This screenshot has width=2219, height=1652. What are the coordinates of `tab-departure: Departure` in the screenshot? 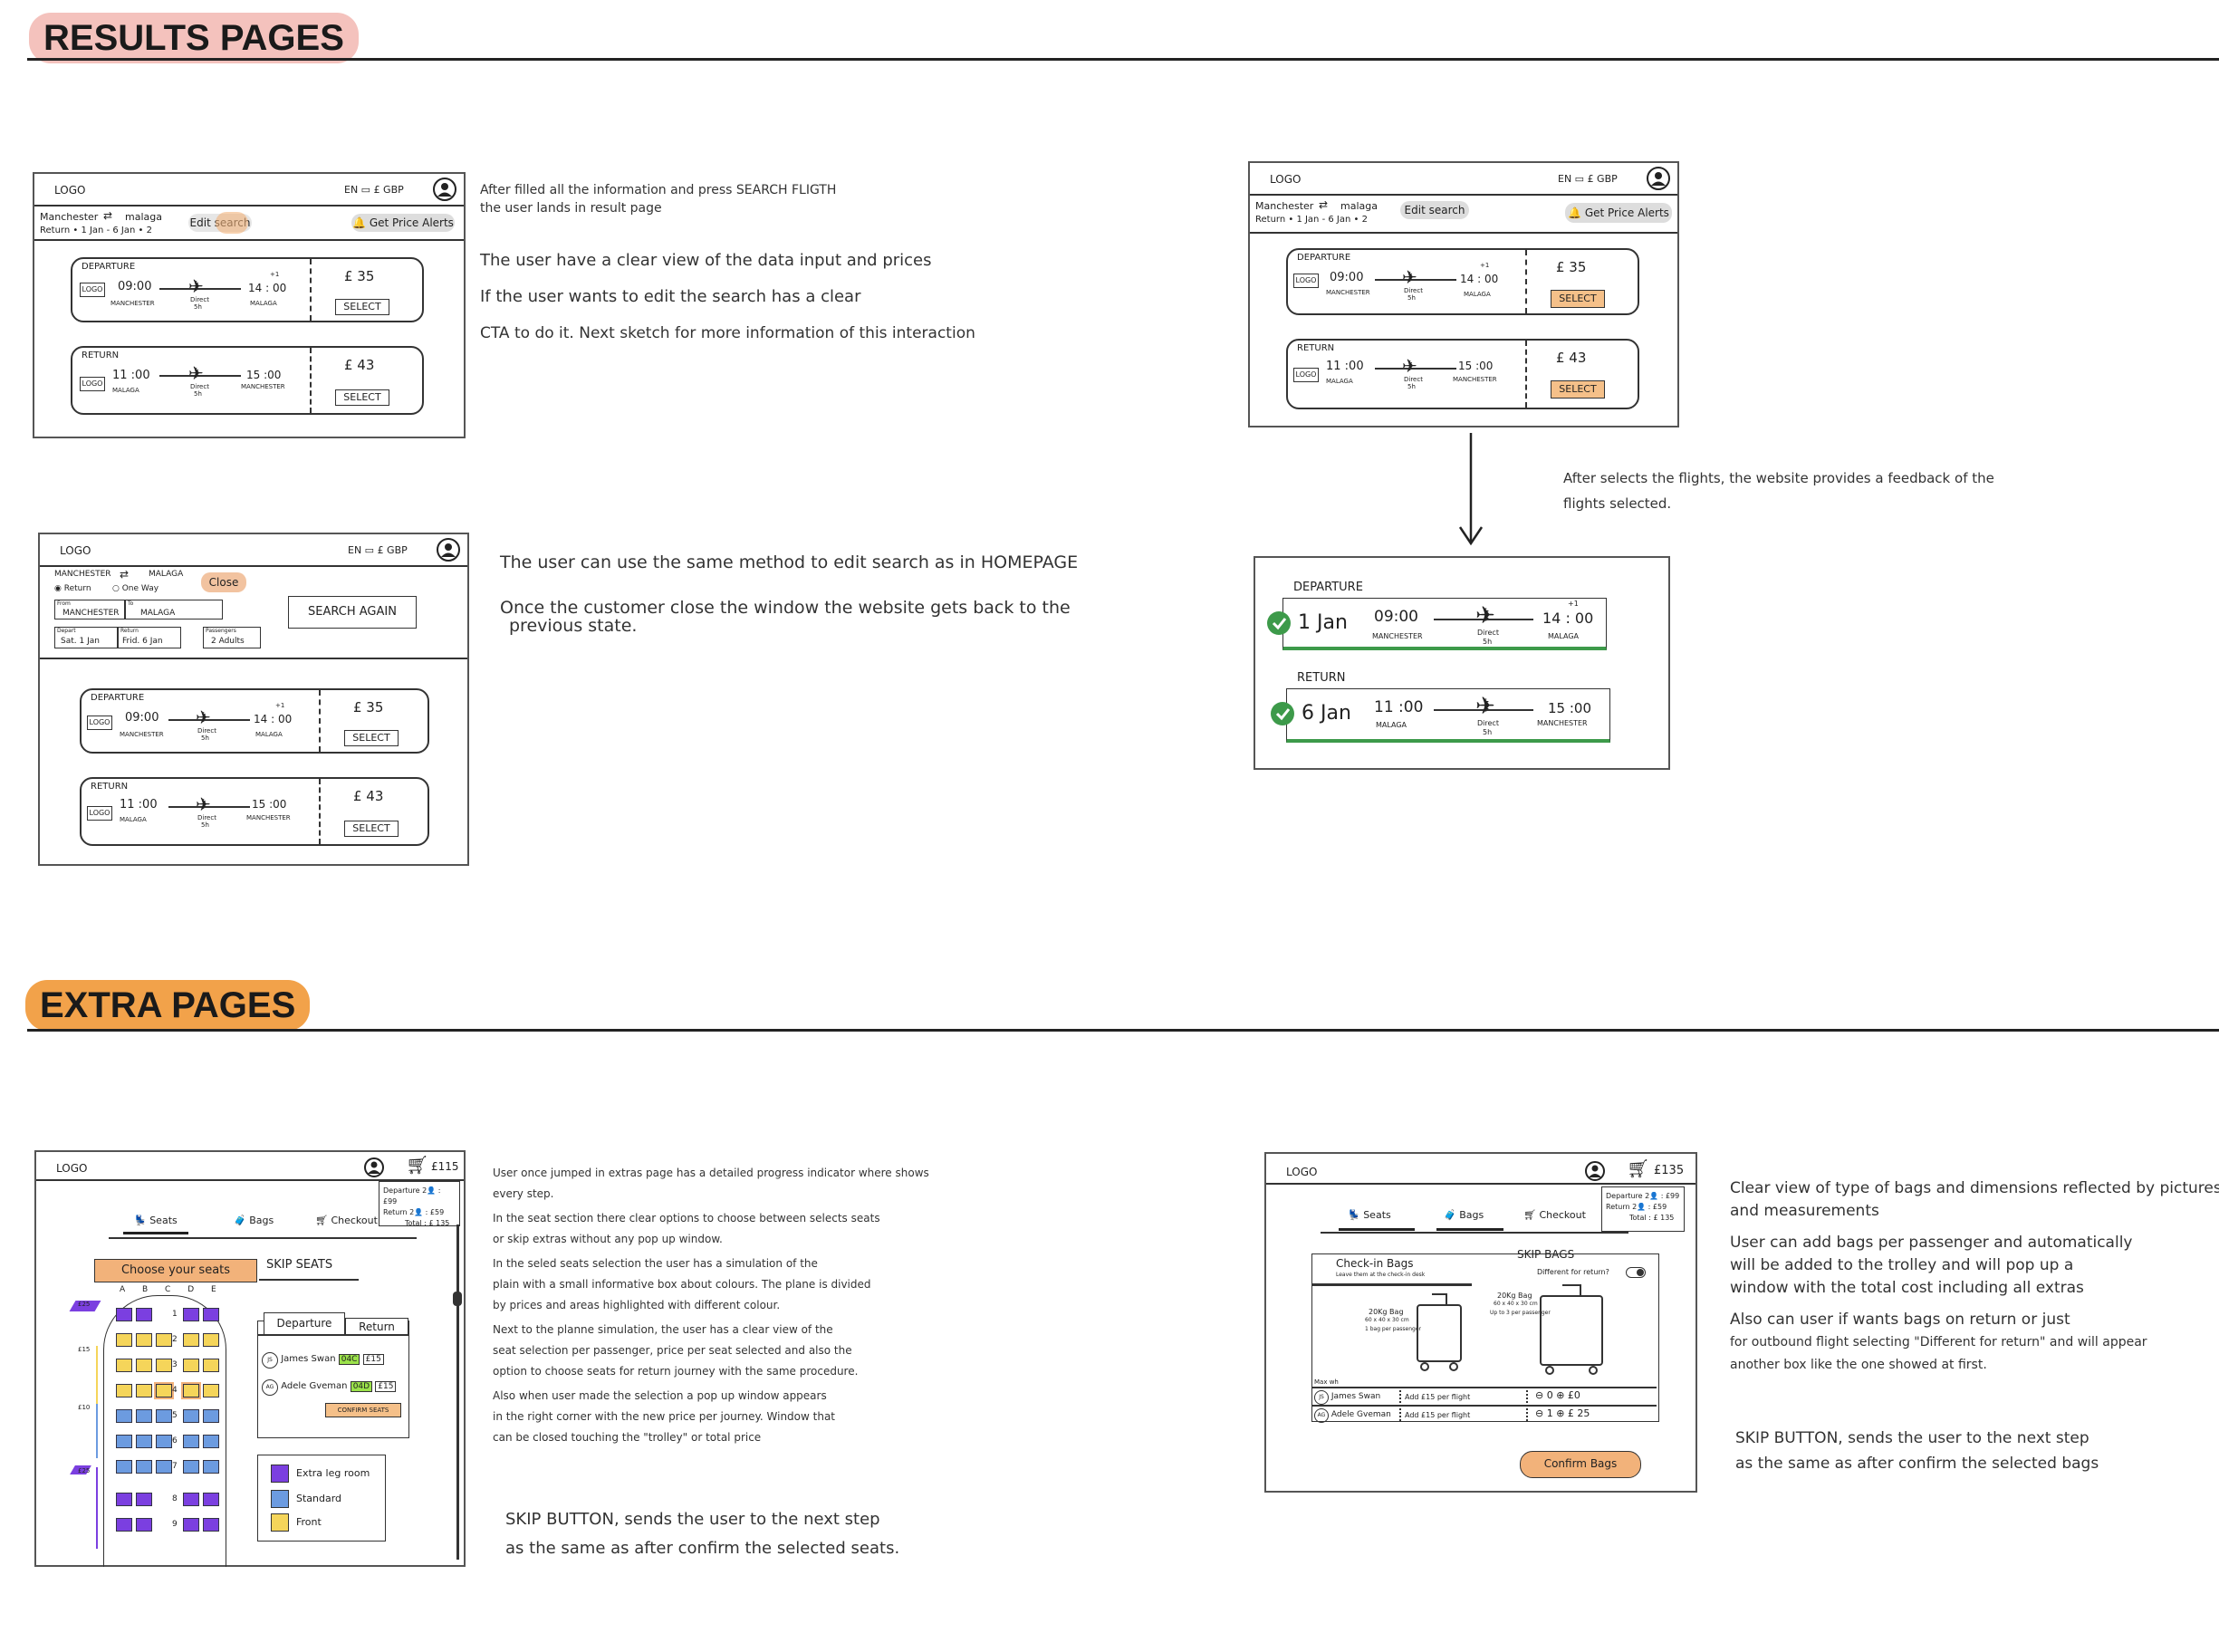 It's located at (304, 1323).